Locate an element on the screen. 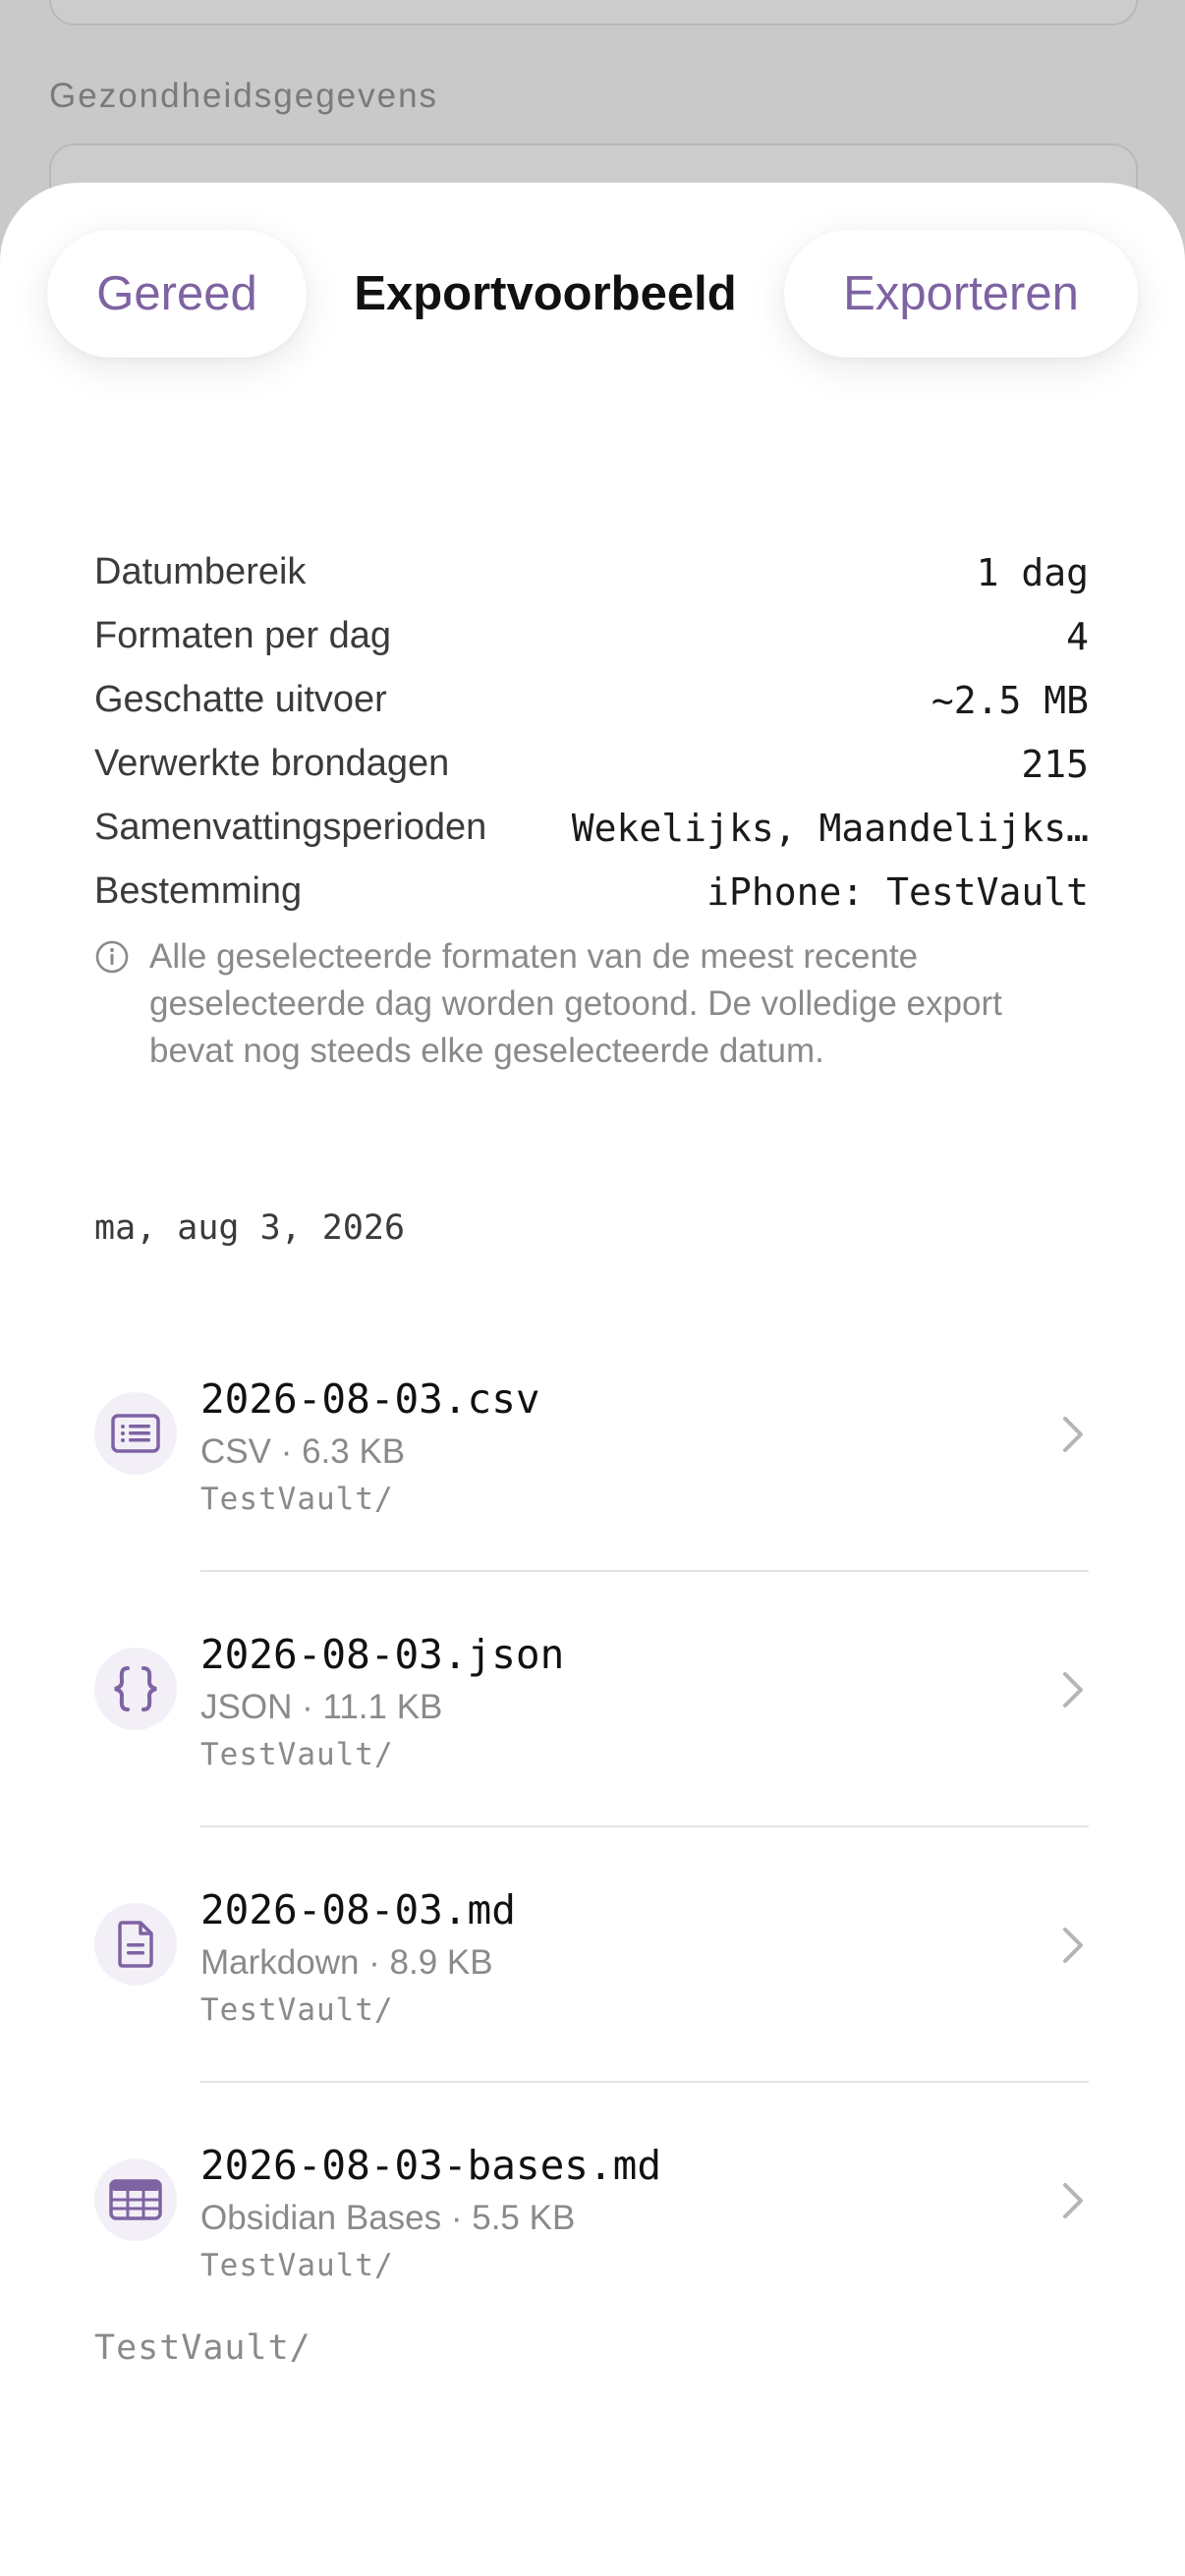  summary-row-formats: Formaten per dag 4 is located at coordinates (592, 636).